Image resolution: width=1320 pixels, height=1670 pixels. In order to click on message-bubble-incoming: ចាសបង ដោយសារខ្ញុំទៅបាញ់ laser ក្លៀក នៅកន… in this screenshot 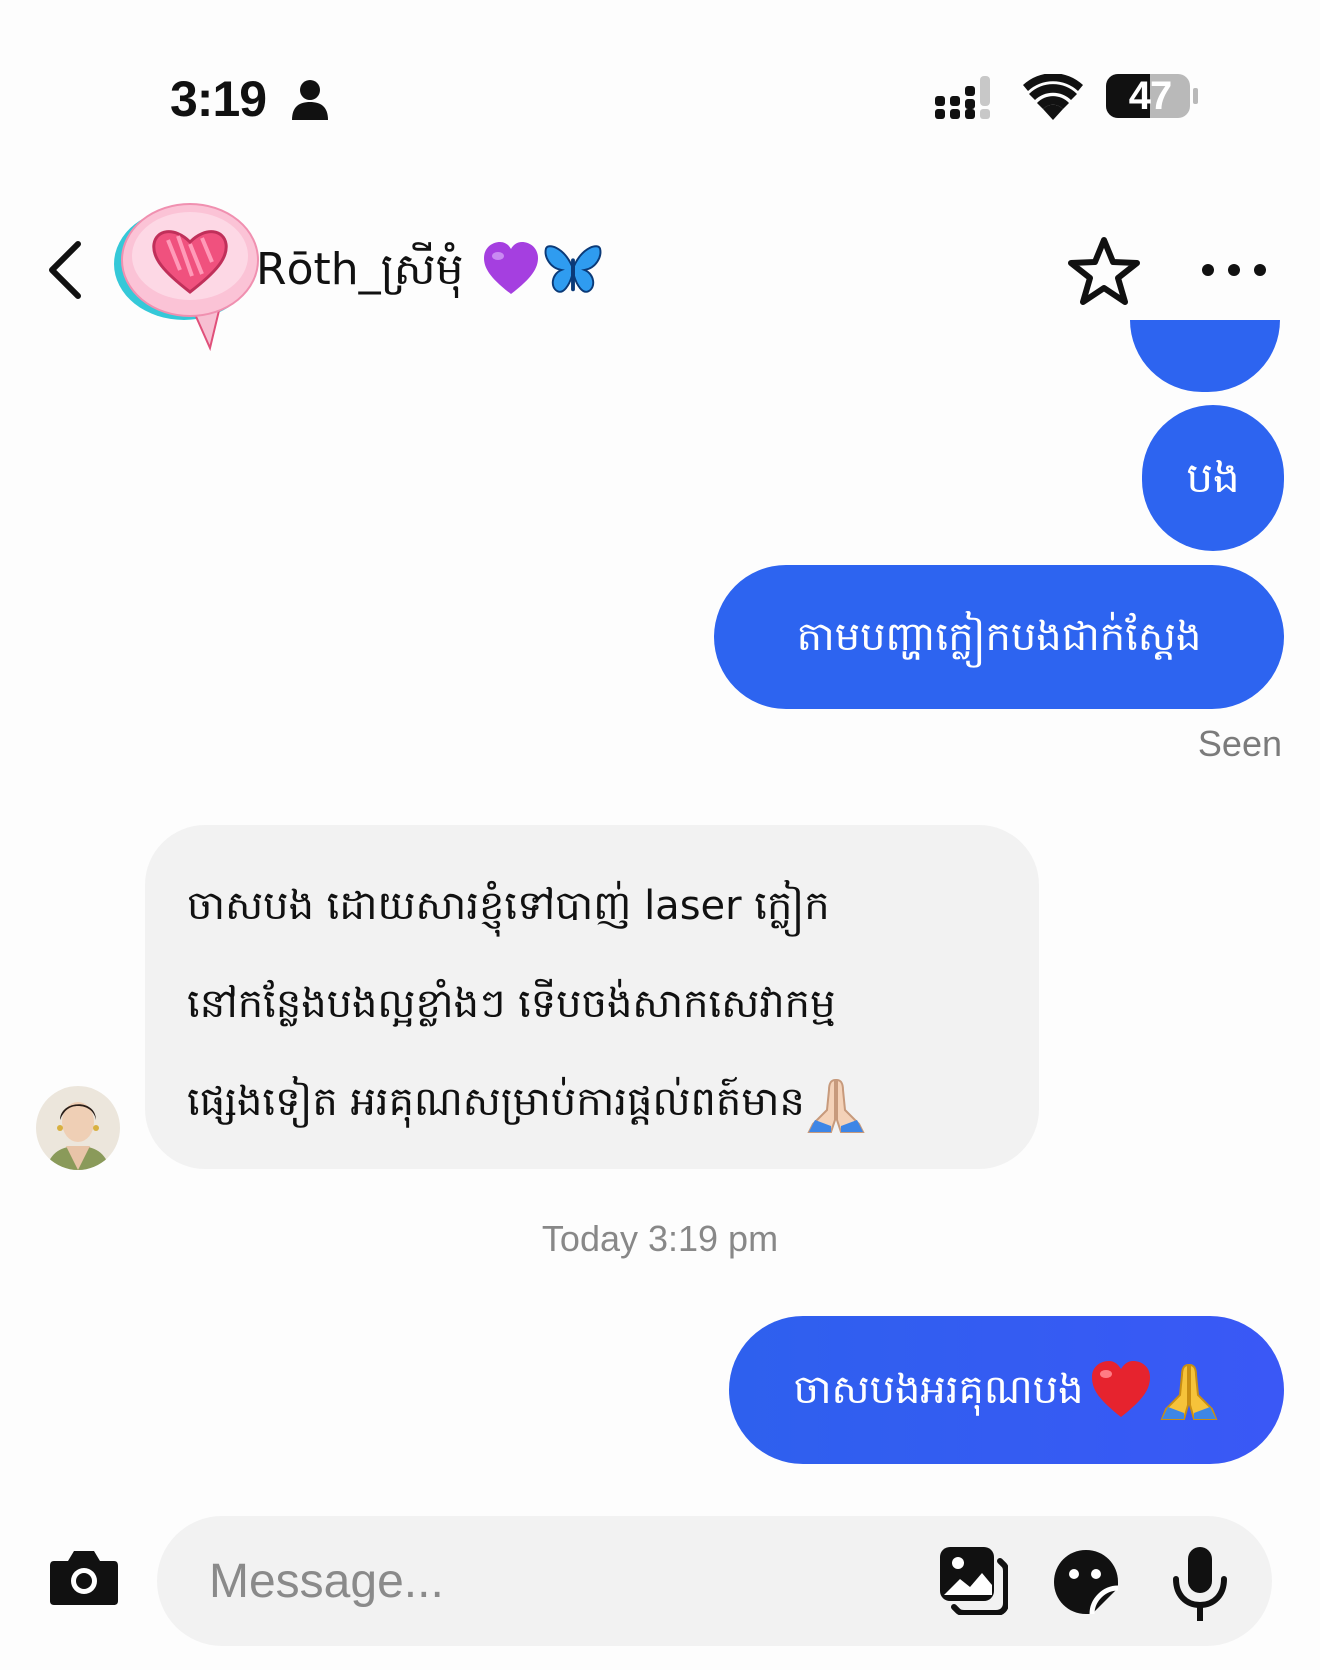, I will do `click(592, 997)`.